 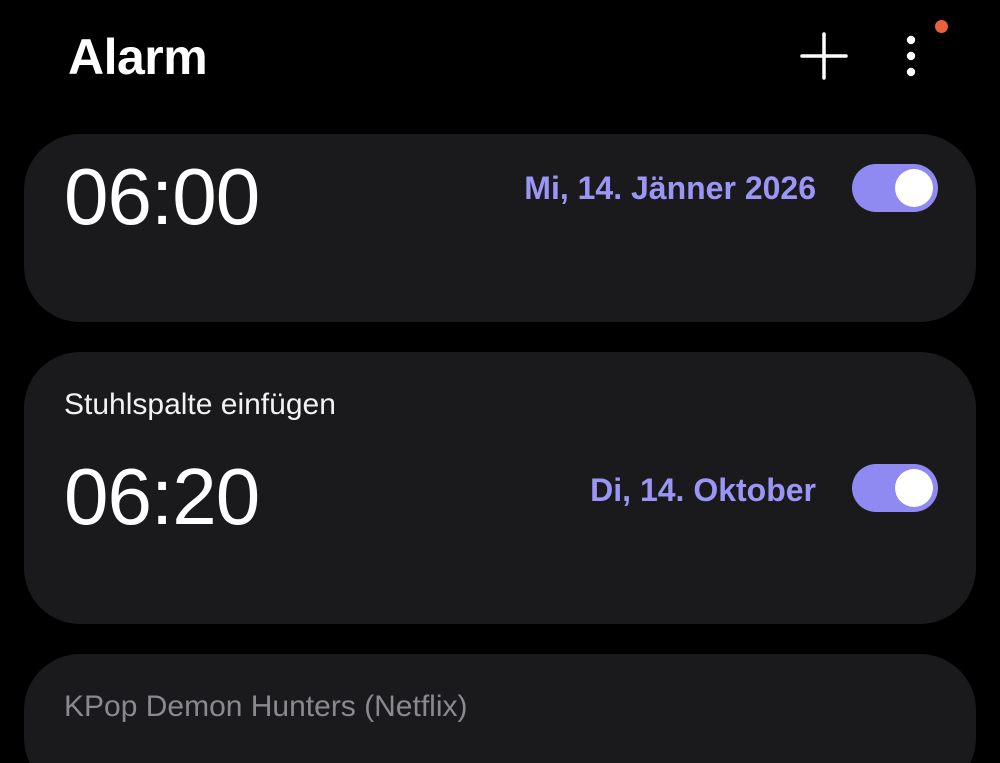 What do you see at coordinates (670, 188) in the screenshot?
I see `alarm-date: Mi, 14. Jänner 2026` at bounding box center [670, 188].